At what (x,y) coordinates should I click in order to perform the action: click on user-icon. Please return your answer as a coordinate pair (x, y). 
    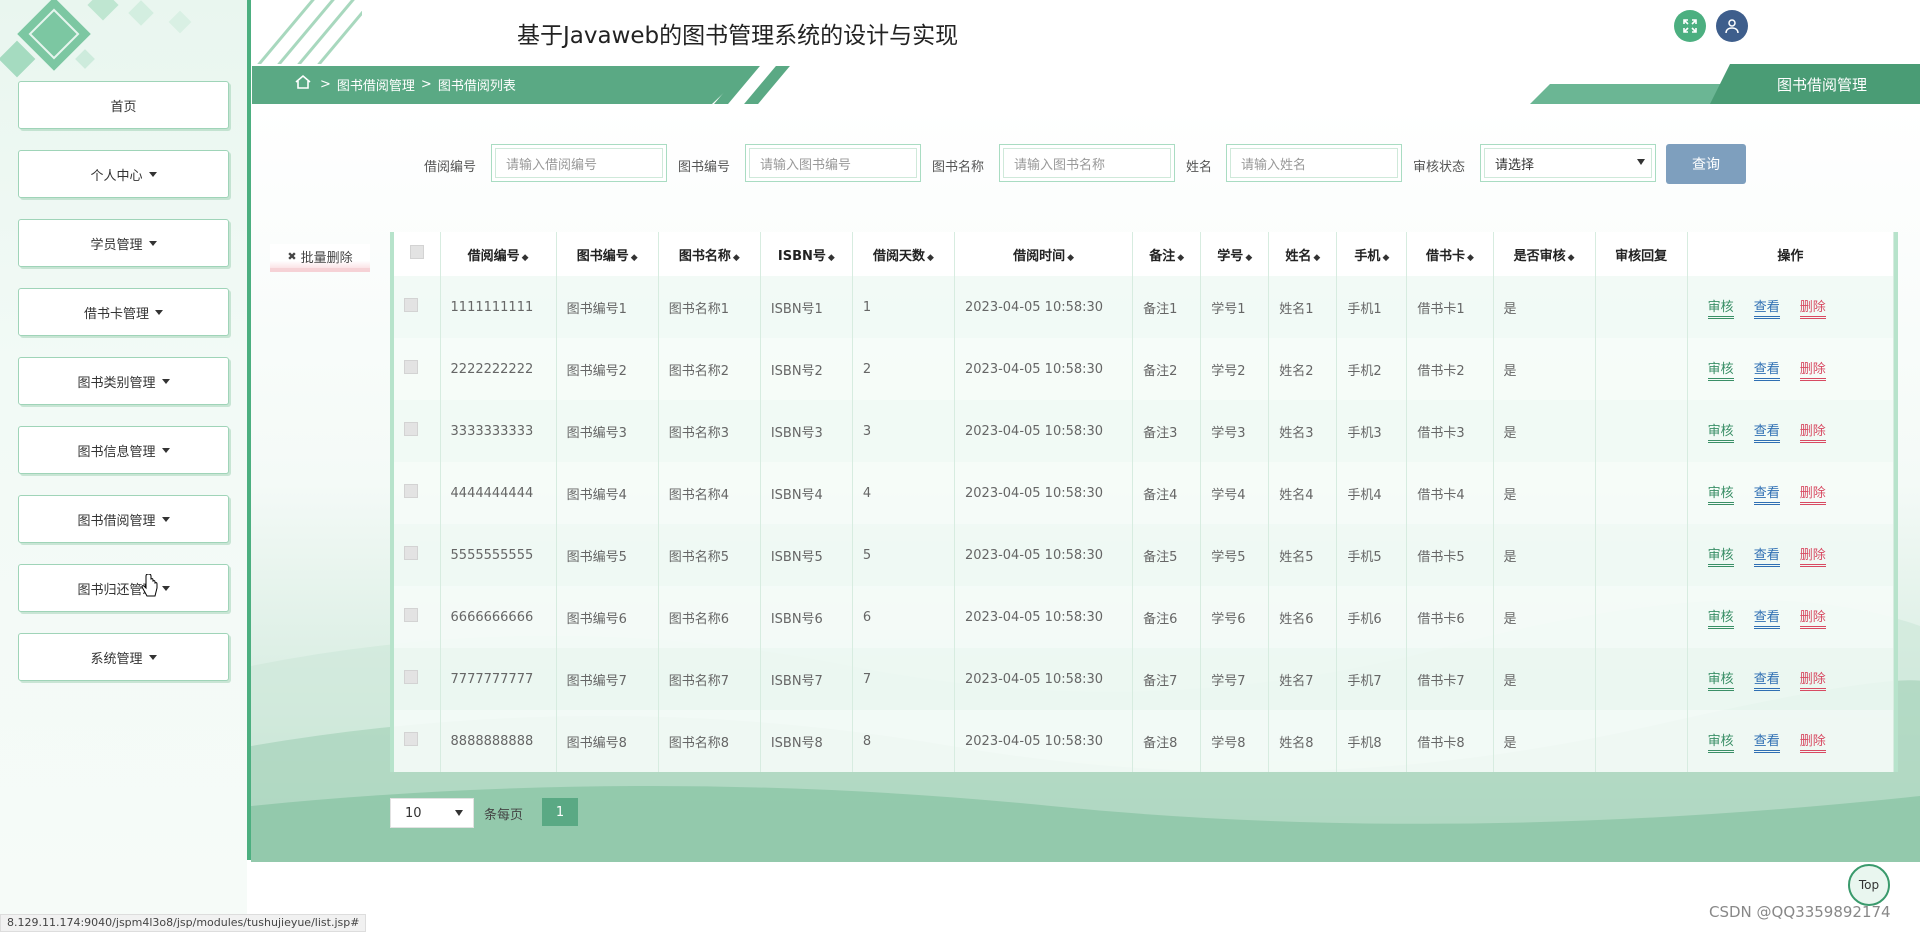
    Looking at the image, I should click on (1732, 26).